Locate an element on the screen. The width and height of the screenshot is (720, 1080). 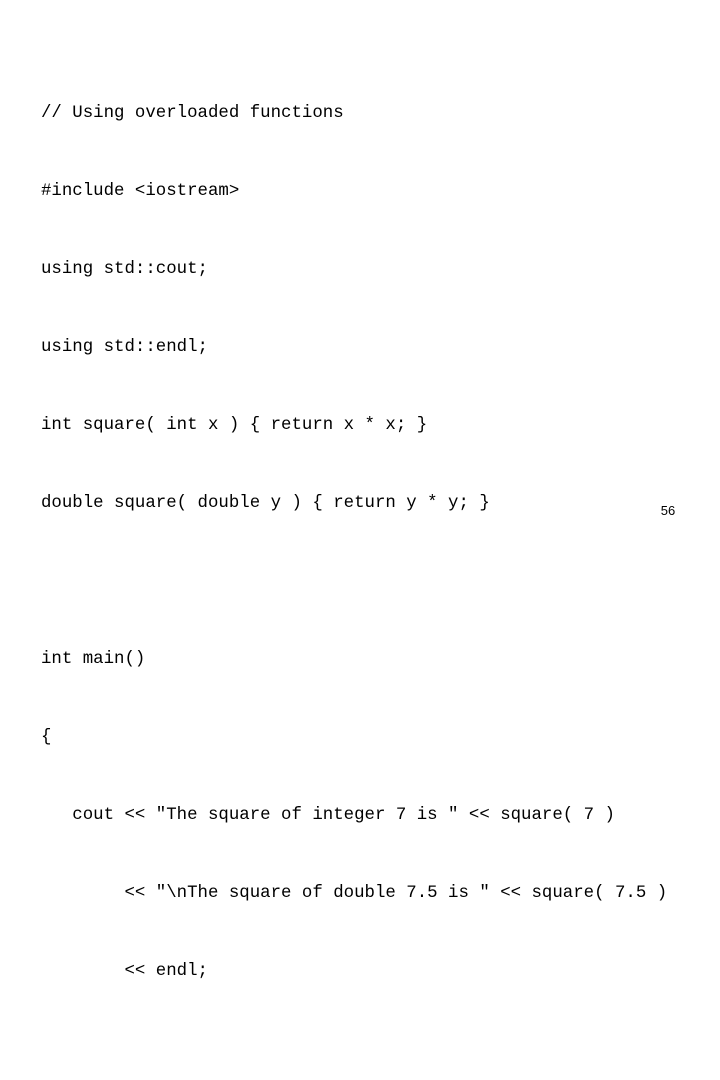
code-line: int square( int x ) { return x * x; } is located at coordinates (234, 425).